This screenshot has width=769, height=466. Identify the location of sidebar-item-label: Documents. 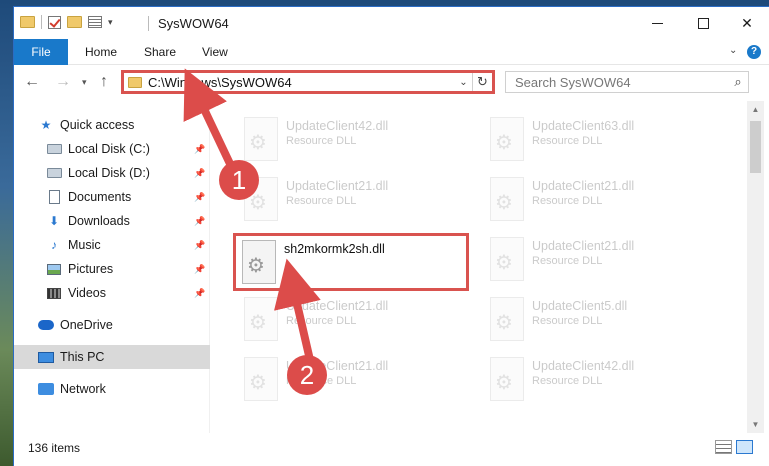
(100, 197).